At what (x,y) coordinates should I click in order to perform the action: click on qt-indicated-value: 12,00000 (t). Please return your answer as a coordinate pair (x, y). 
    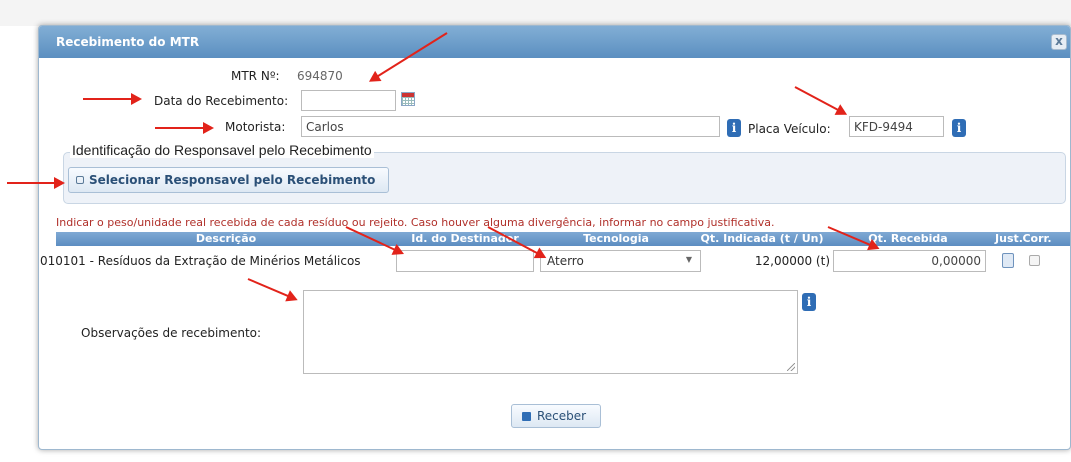
    Looking at the image, I should click on (792, 261).